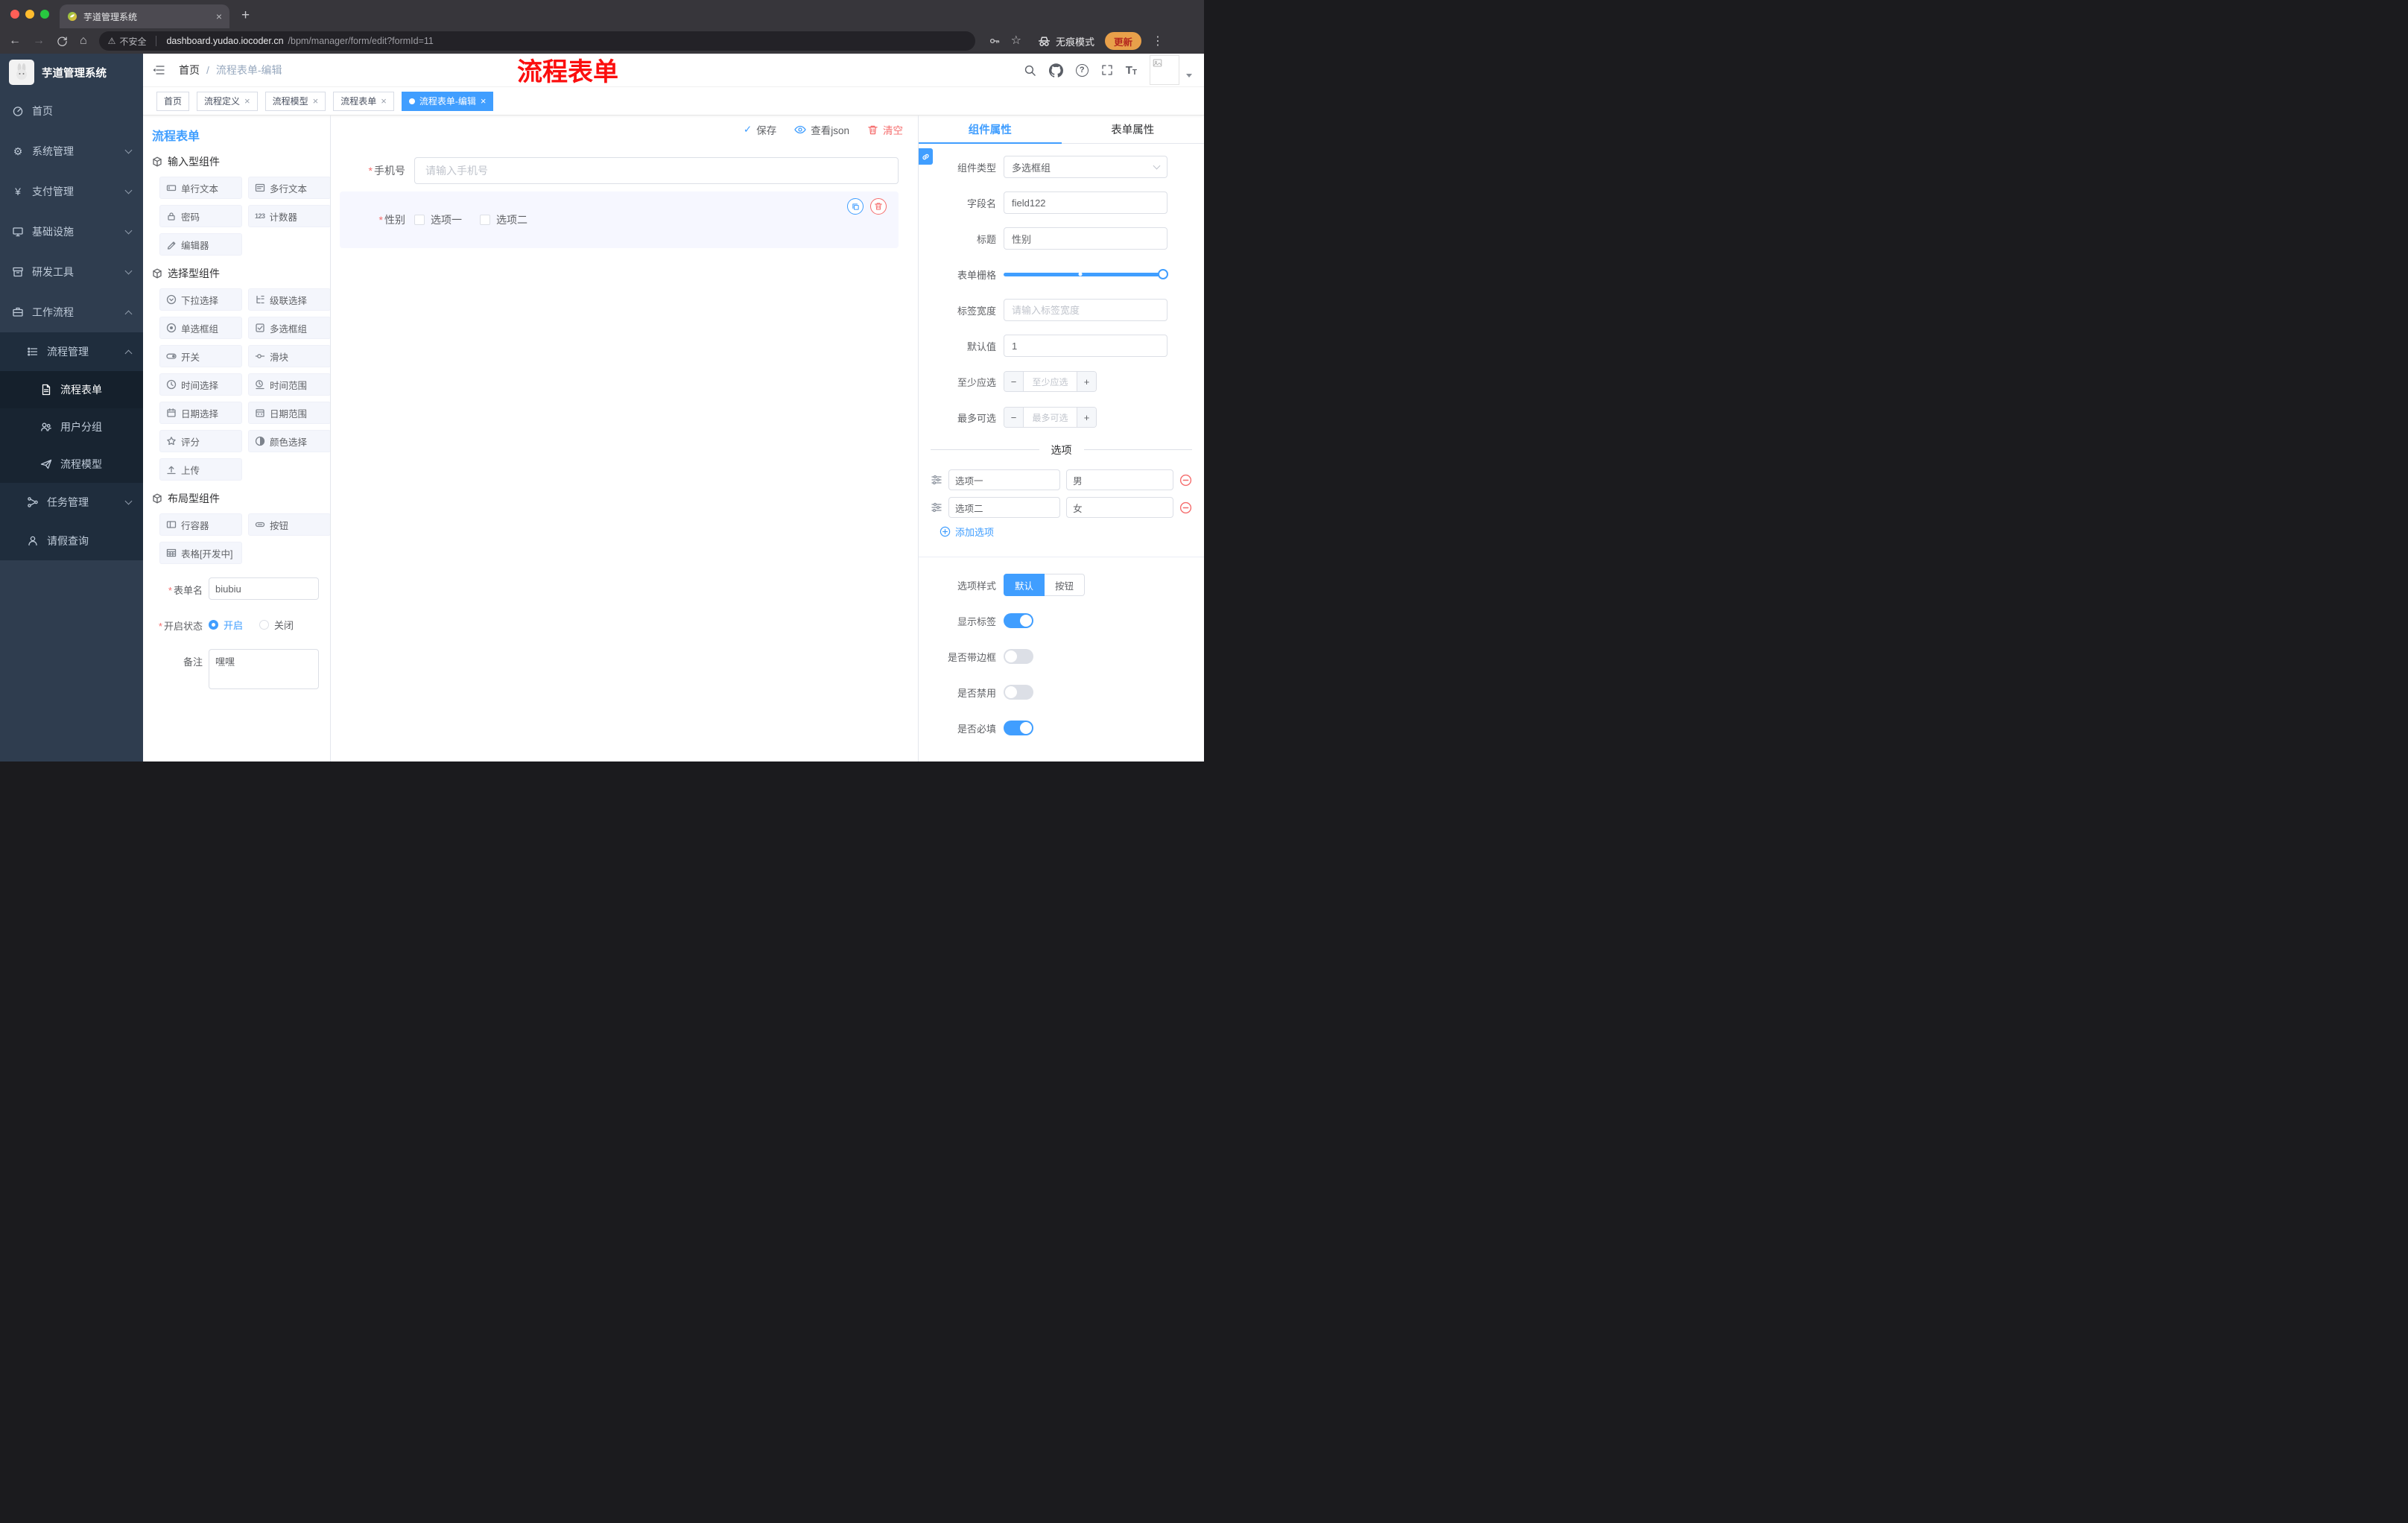 This screenshot has width=2408, height=1523. I want to click on palette-item-time-range: 时间范围, so click(289, 385).